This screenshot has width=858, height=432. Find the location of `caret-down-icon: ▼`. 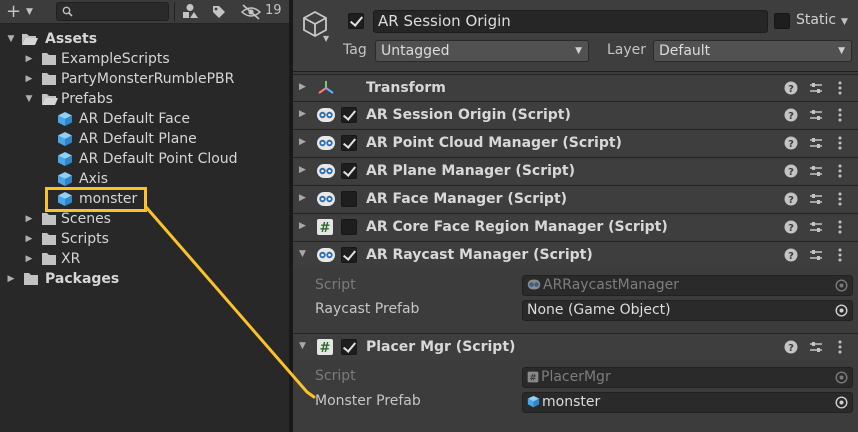

caret-down-icon: ▼ is located at coordinates (326, 38).